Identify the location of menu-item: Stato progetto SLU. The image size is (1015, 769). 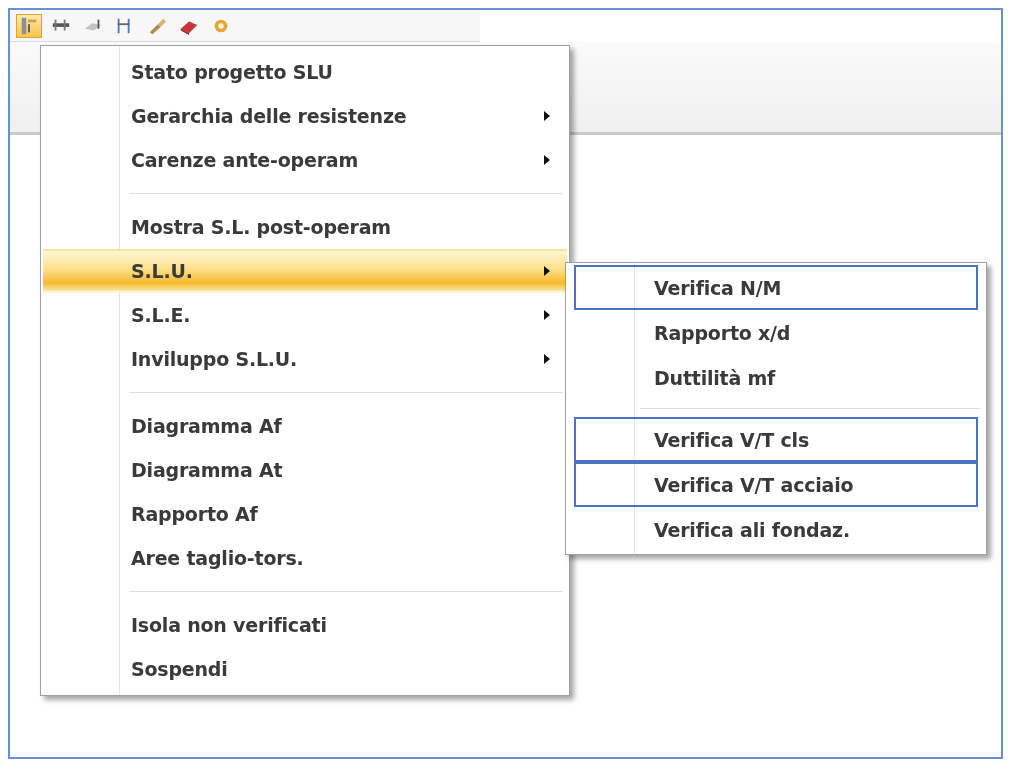
(305, 72).